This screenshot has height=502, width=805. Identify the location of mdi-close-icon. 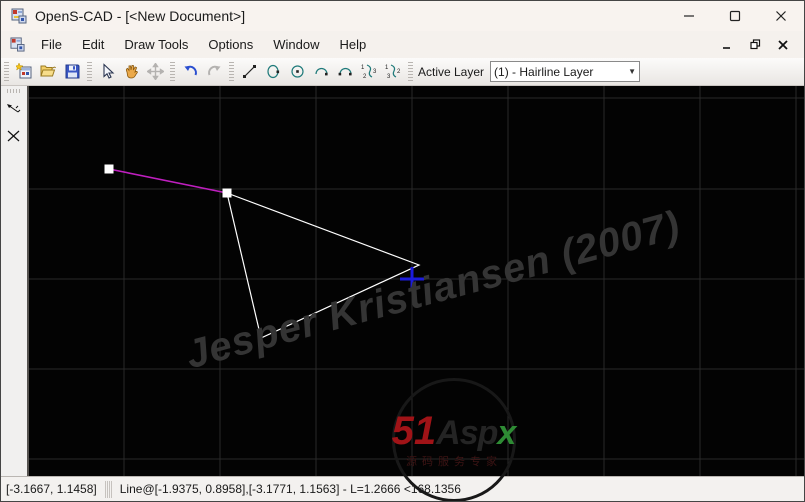
(783, 44).